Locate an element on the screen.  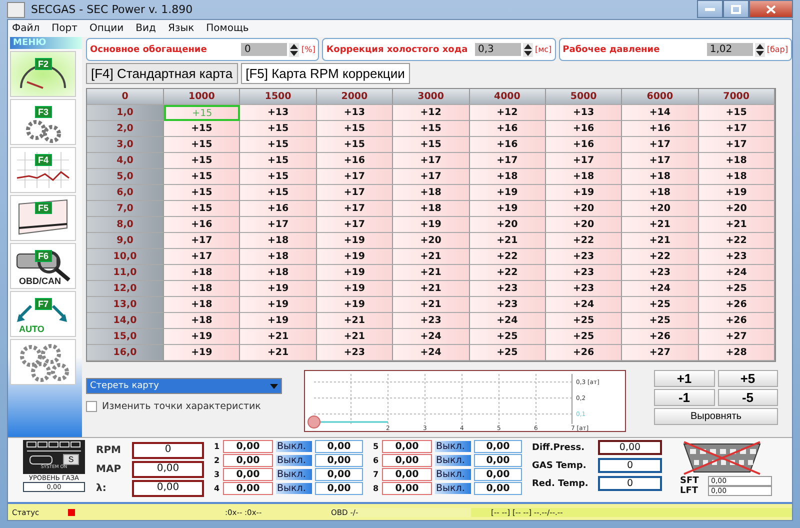
spin-field: 0 is located at coordinates (264, 49).